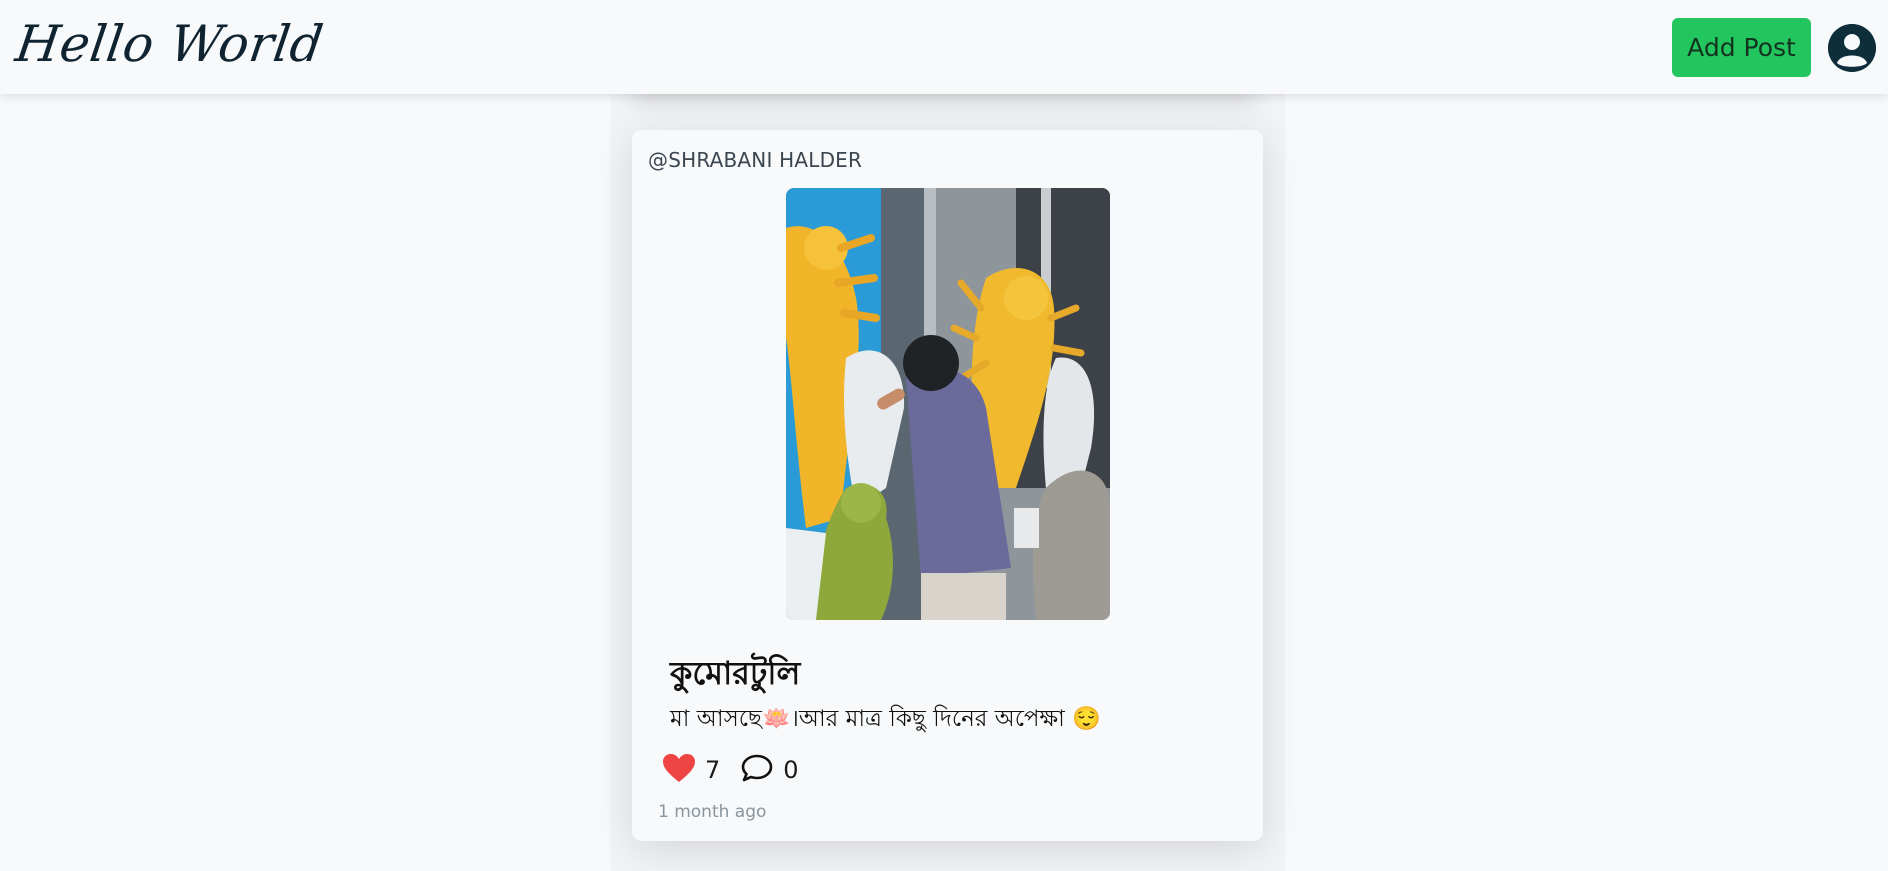  What do you see at coordinates (169, 44) in the screenshot?
I see `site-logo: Hello World` at bounding box center [169, 44].